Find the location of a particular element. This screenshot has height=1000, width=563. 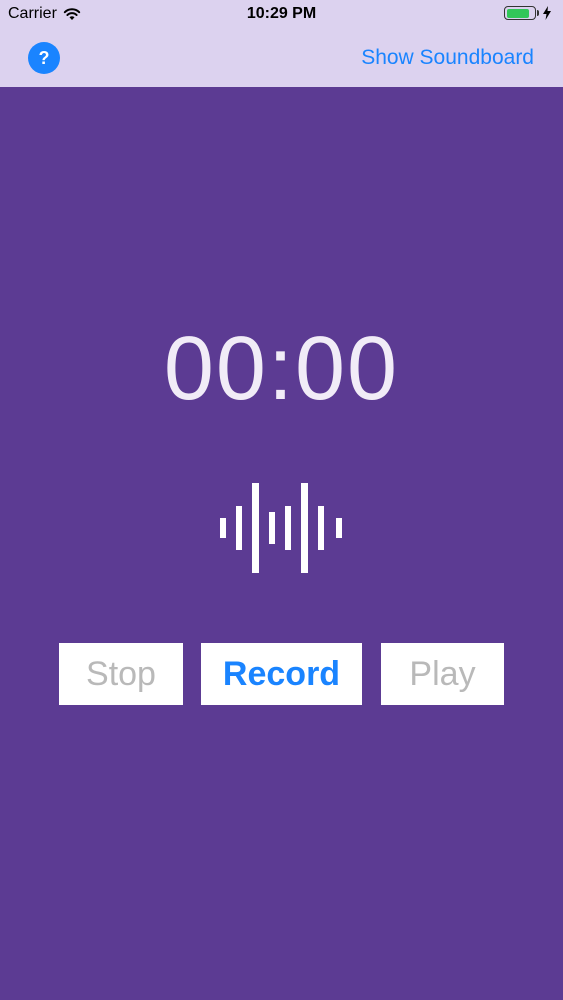

elapsed-timer: 00:00 is located at coordinates (281, 369).